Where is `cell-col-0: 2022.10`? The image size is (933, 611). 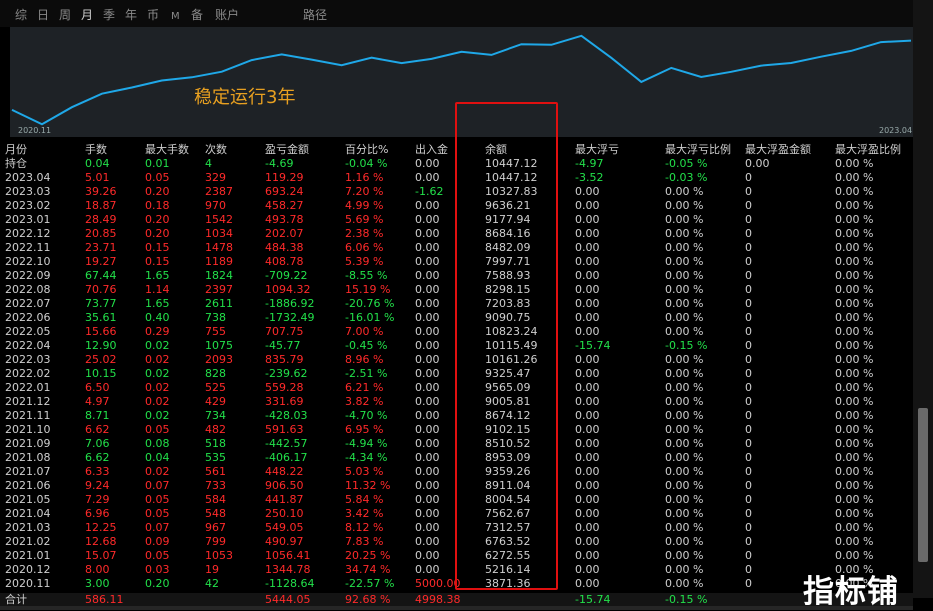 cell-col-0: 2022.10 is located at coordinates (28, 261).